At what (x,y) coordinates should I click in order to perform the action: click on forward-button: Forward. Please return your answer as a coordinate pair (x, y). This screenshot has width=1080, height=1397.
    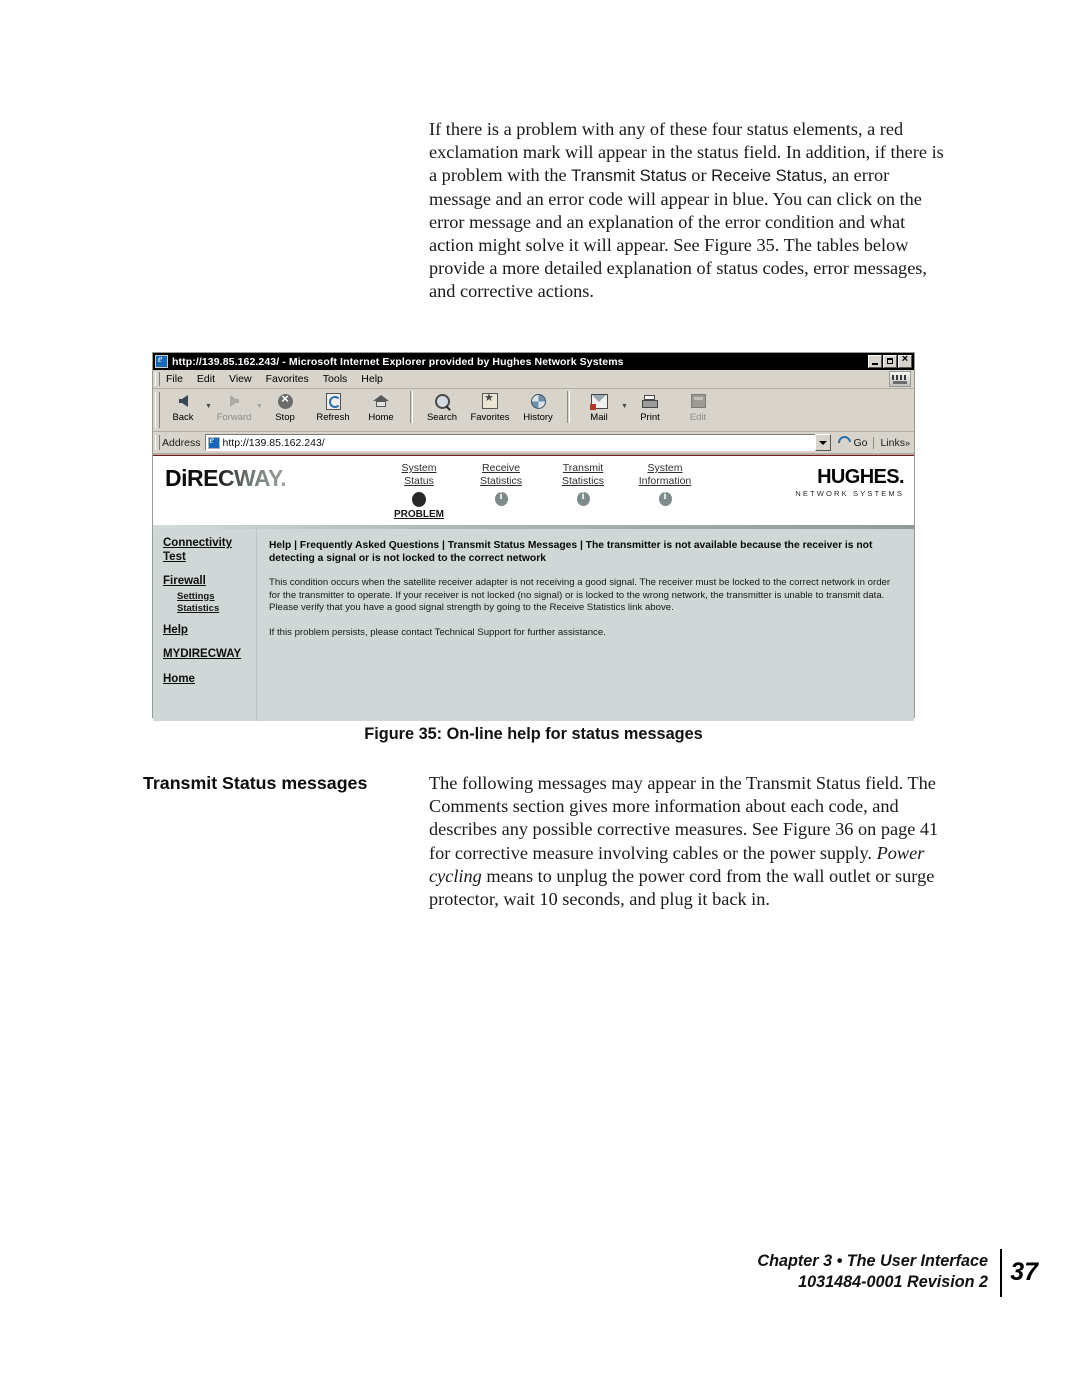
    Looking at the image, I should click on (234, 407).